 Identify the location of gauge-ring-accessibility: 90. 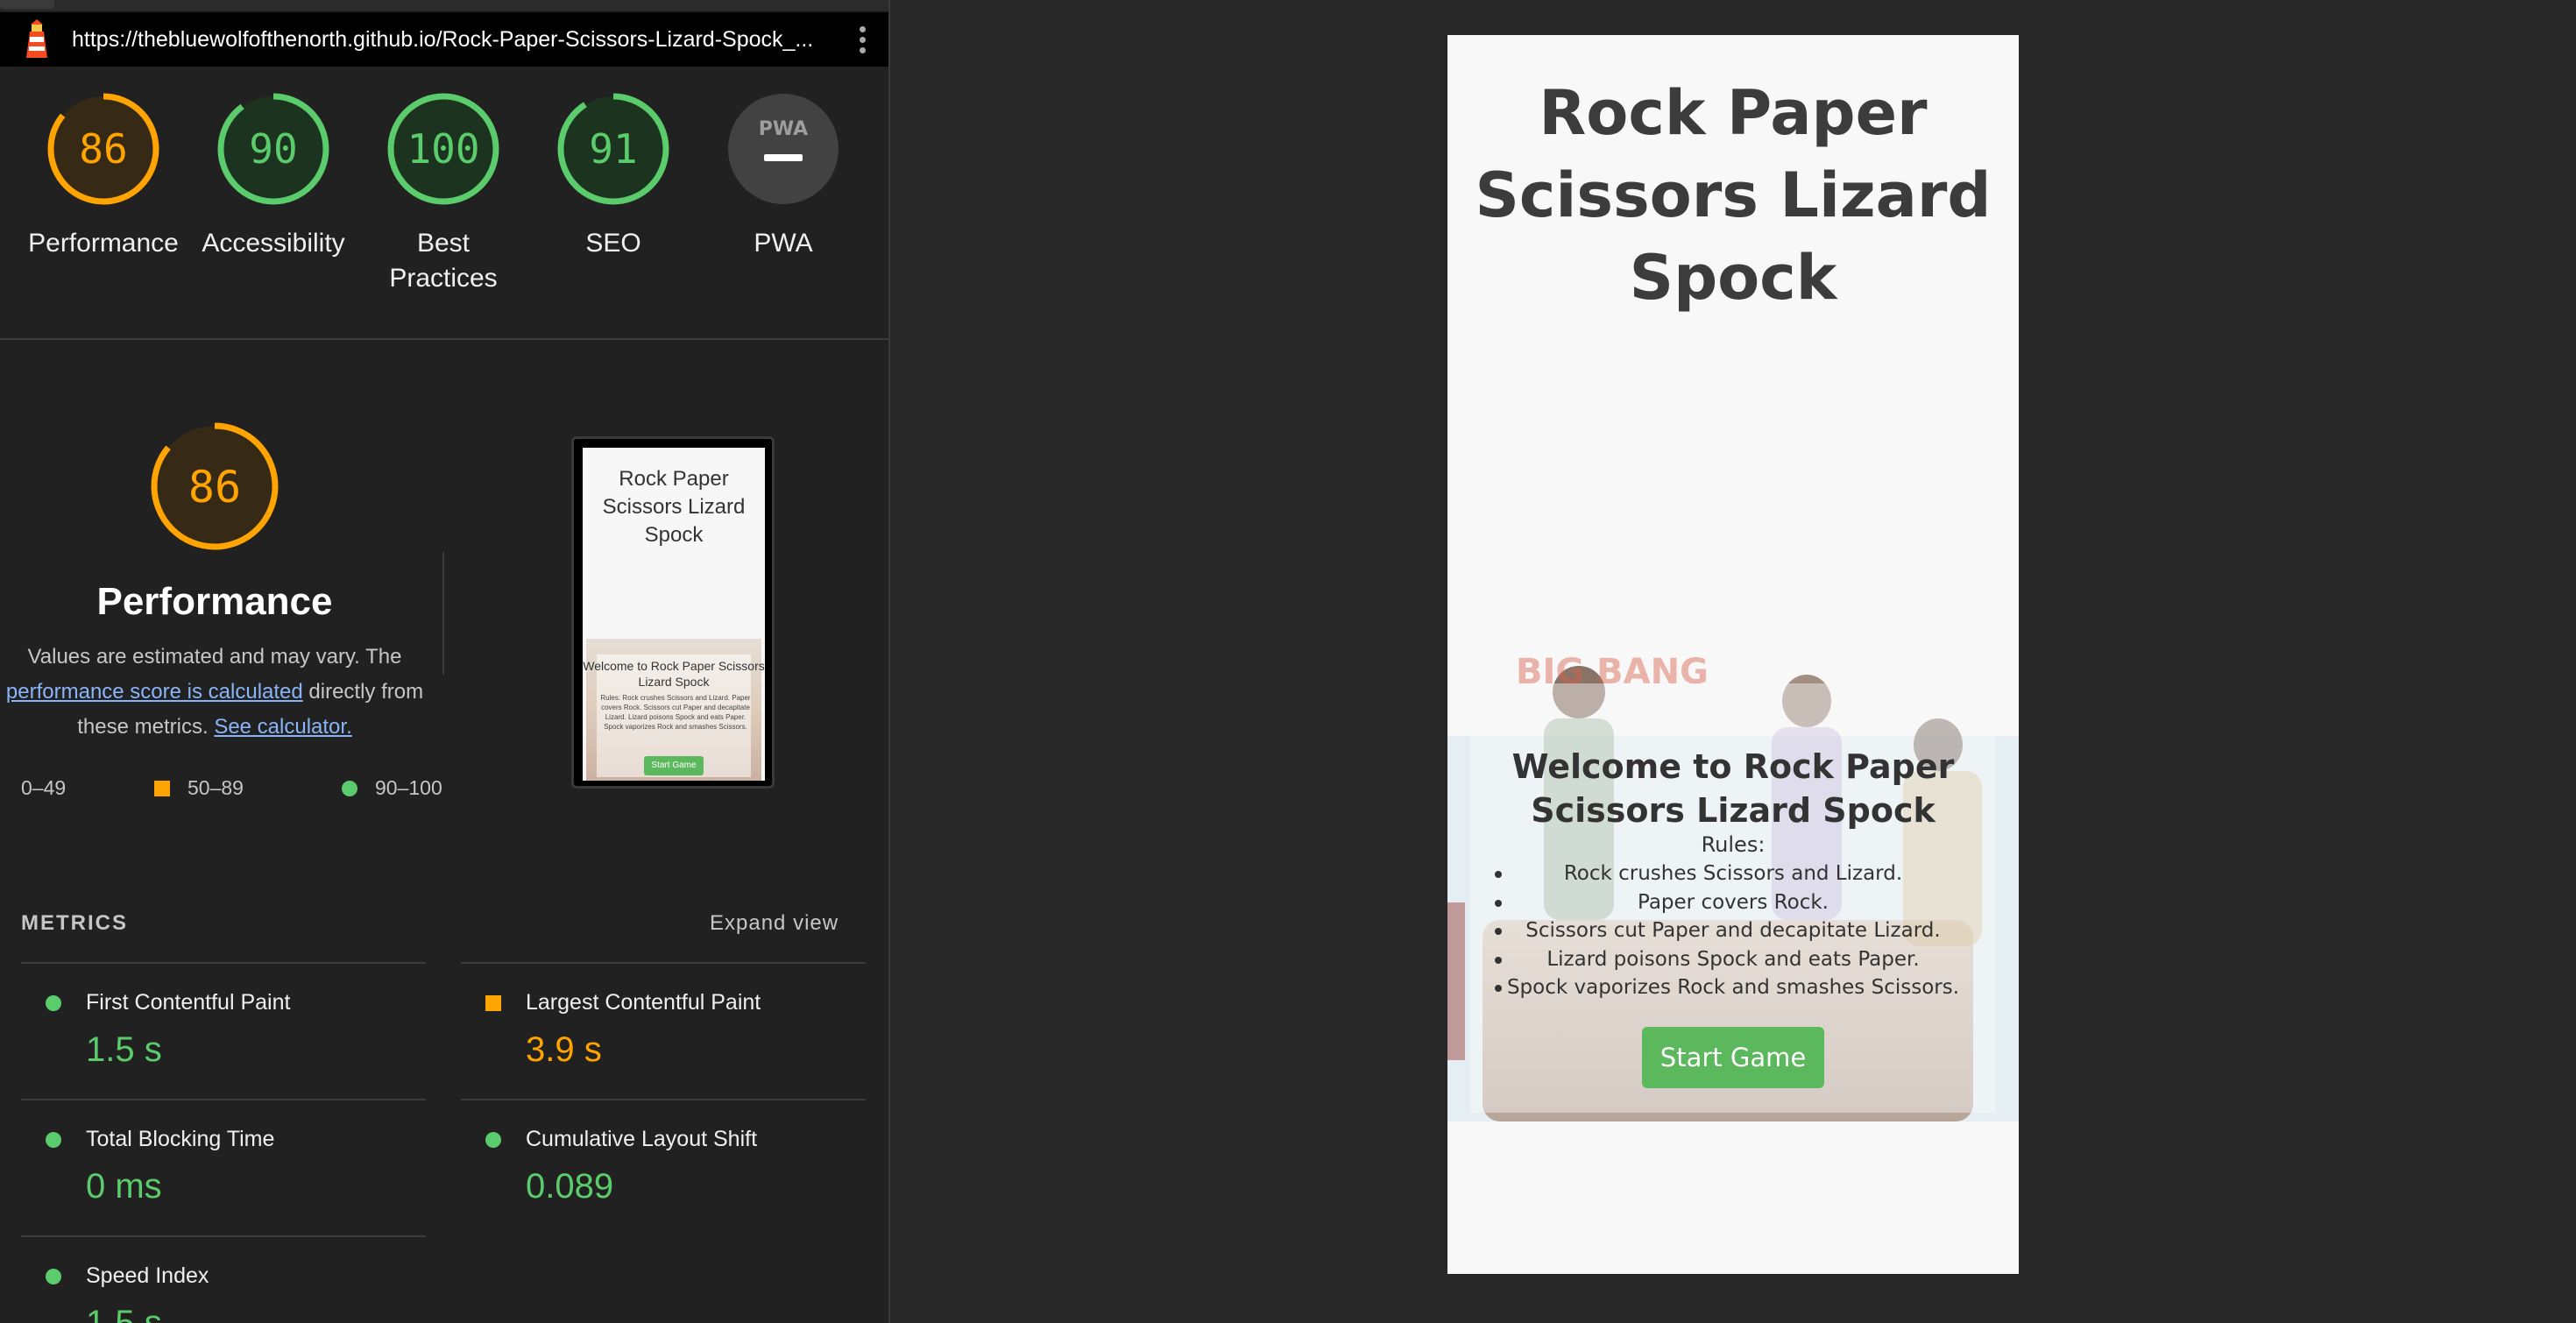
(273, 149).